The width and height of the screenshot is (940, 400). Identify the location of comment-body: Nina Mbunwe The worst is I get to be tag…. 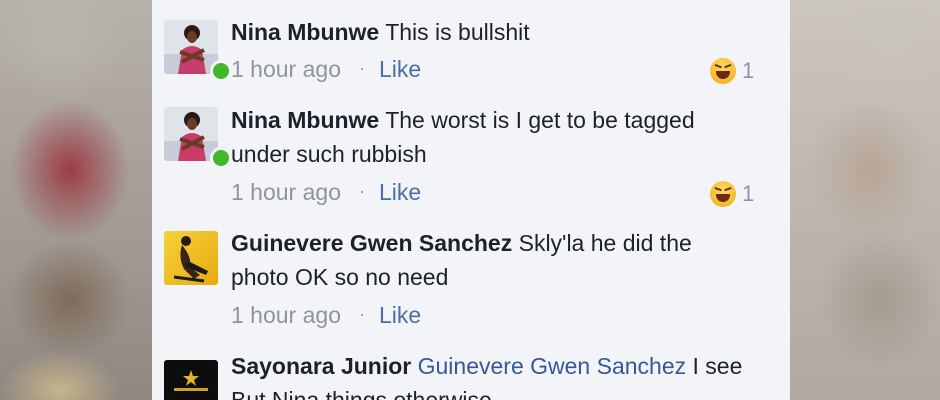
(491, 137).